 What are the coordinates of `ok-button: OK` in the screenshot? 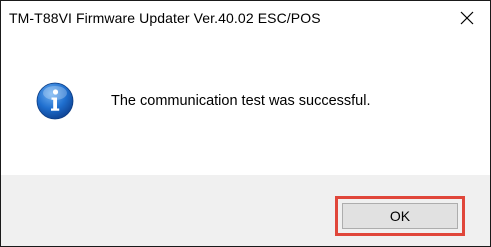 It's located at (400, 216).